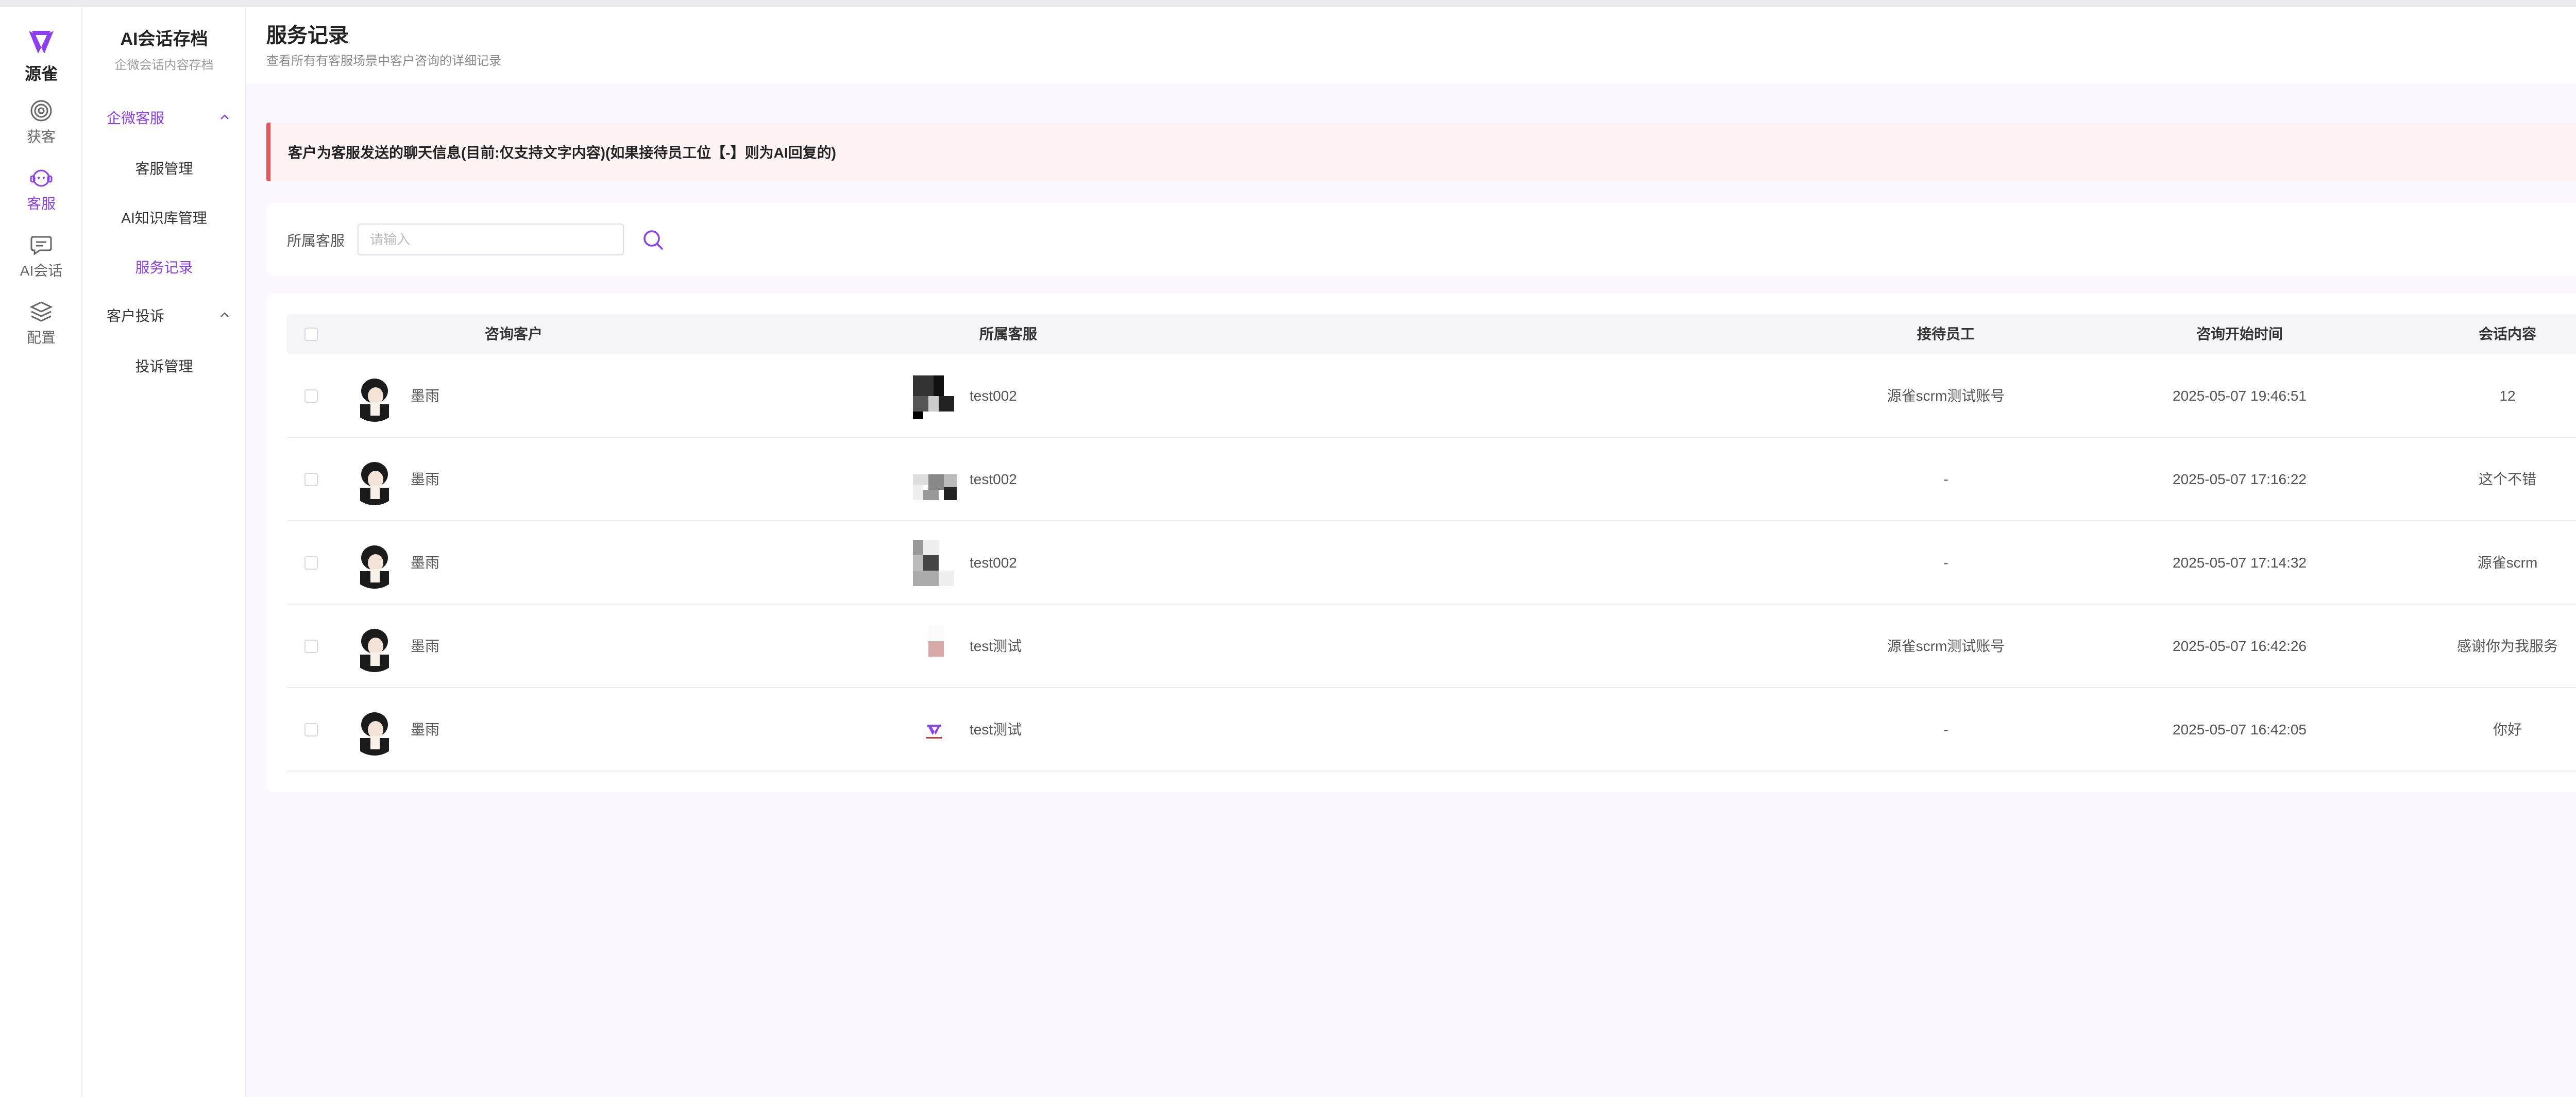 This screenshot has height=1097, width=2576. Describe the element at coordinates (41, 55) in the screenshot. I see `app-logo: 源雀` at that location.